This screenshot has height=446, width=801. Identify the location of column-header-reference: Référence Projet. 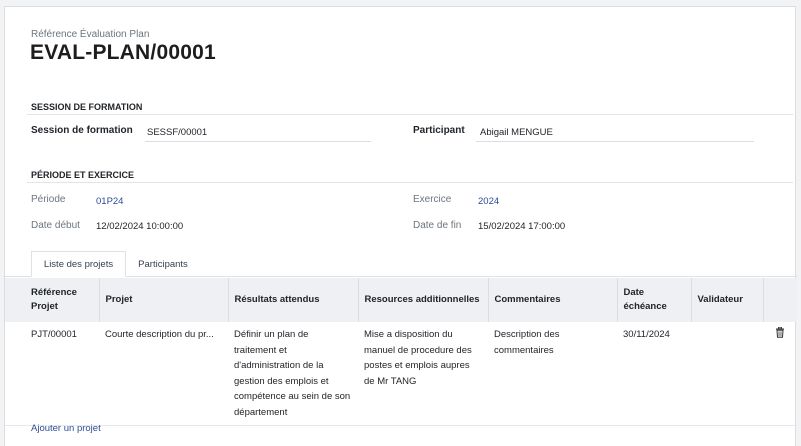
(52, 300).